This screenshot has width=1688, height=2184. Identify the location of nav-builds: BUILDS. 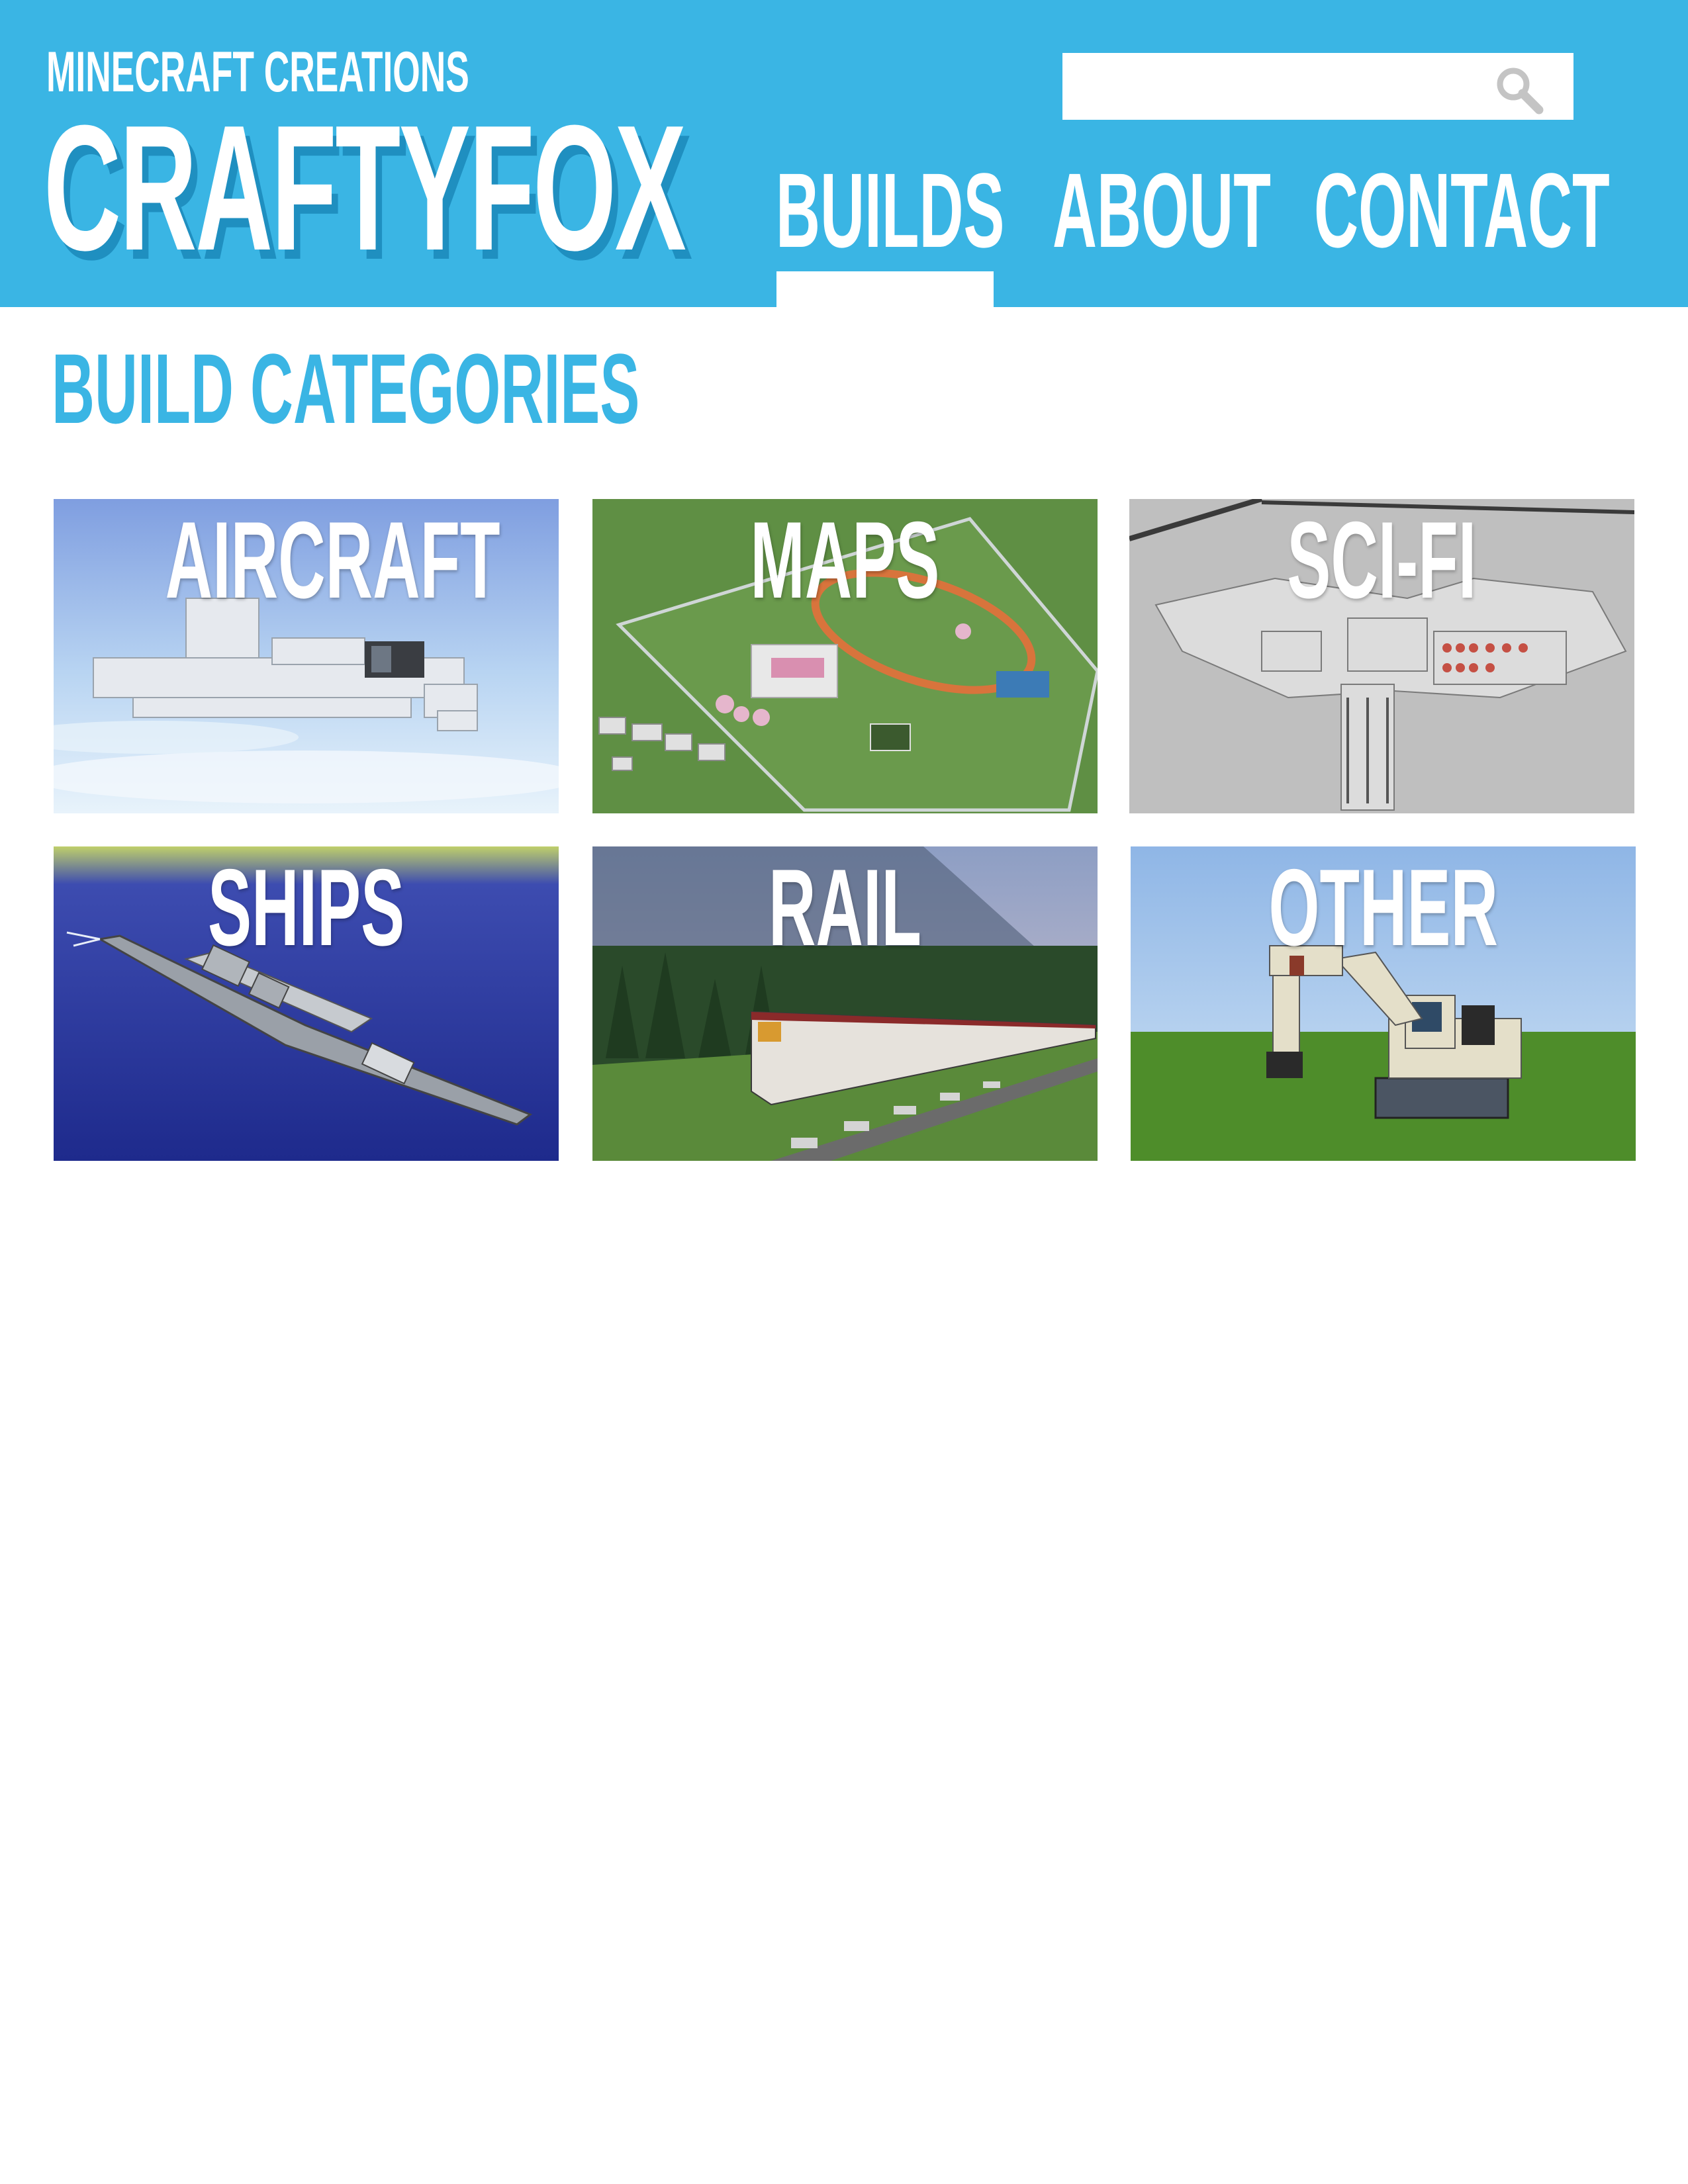
(890, 210).